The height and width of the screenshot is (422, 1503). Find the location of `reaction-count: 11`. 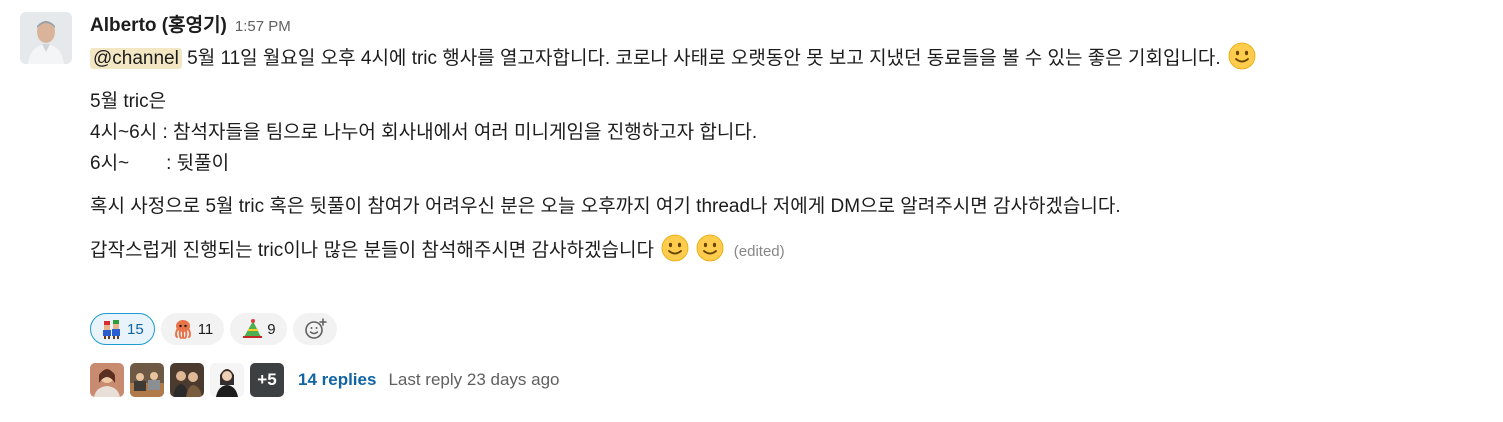

reaction-count: 11 is located at coordinates (205, 329).